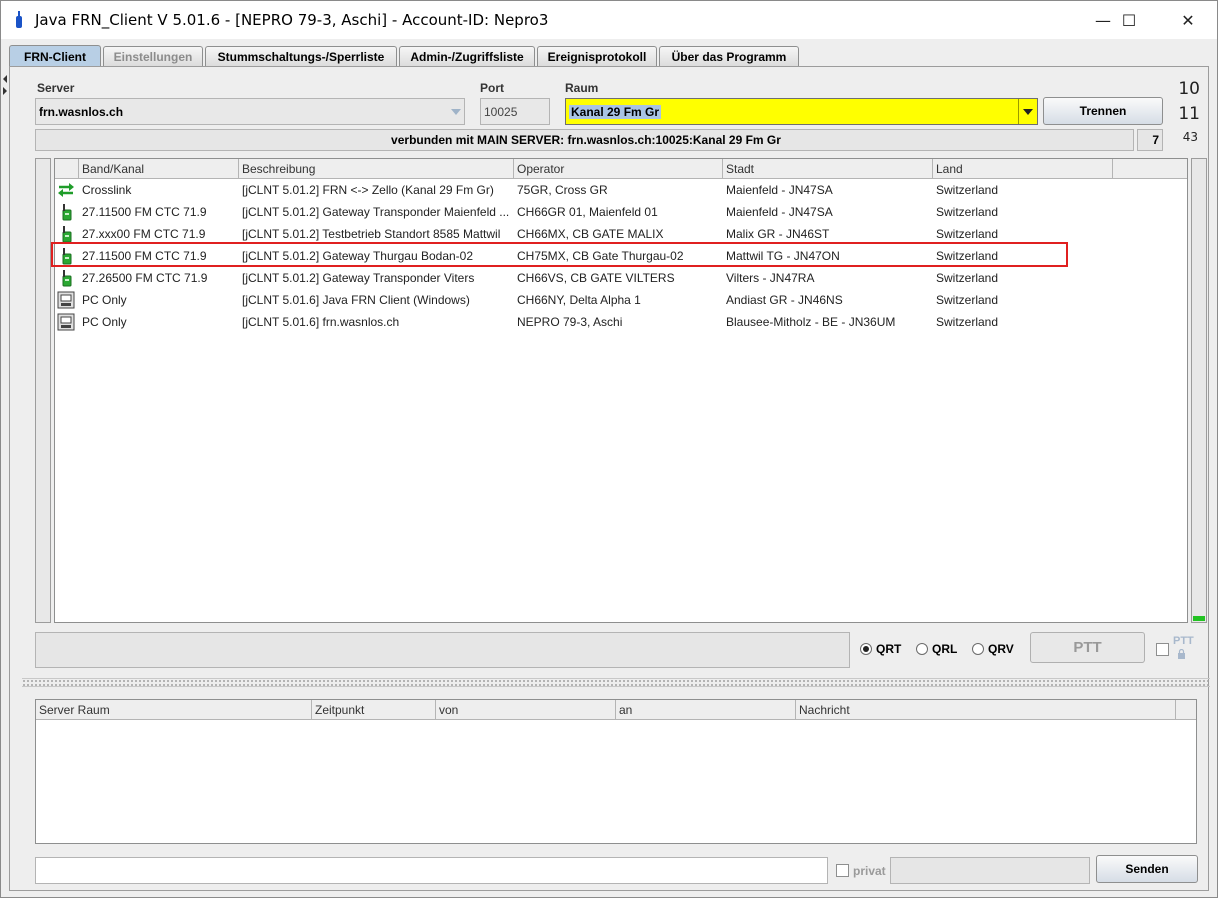 Image resolution: width=1218 pixels, height=898 pixels. What do you see at coordinates (376, 169) in the screenshot?
I see `header-beschreibung: Beschreibung` at bounding box center [376, 169].